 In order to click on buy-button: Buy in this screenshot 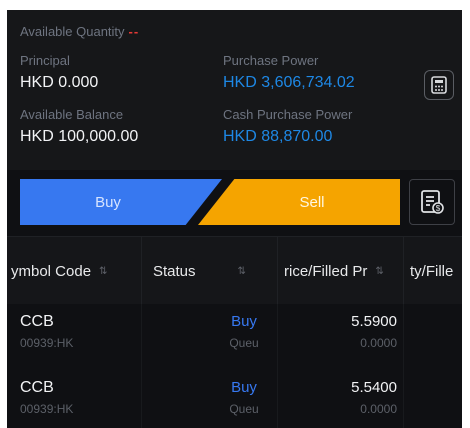, I will do `click(121, 202)`.